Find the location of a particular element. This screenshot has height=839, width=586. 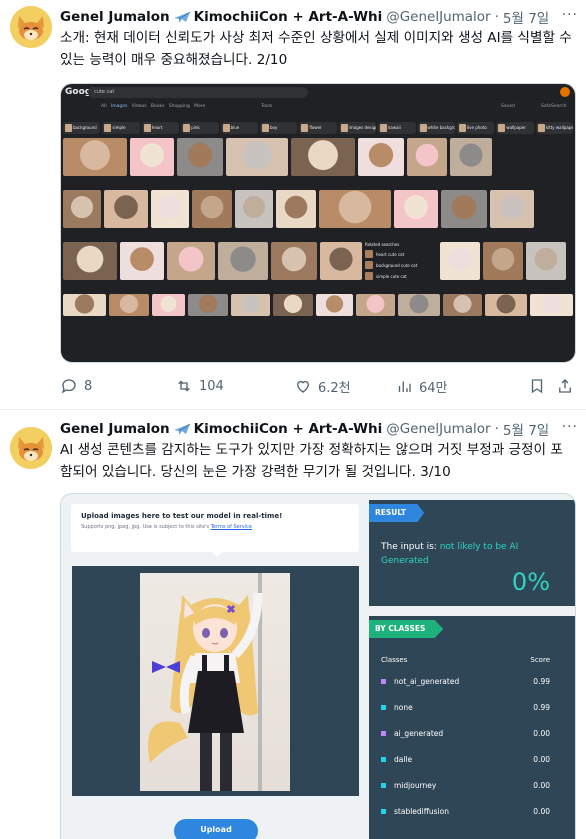

search-chip: simple is located at coordinates (121, 128).